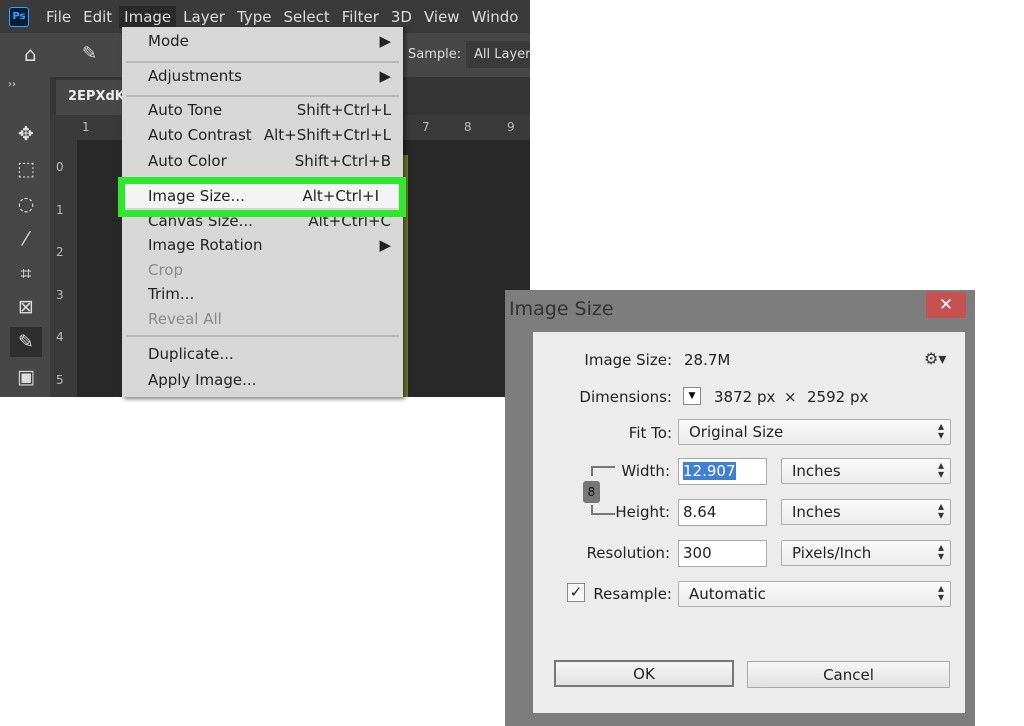  I want to click on dimensions-label: Dimensions:, so click(625, 397).